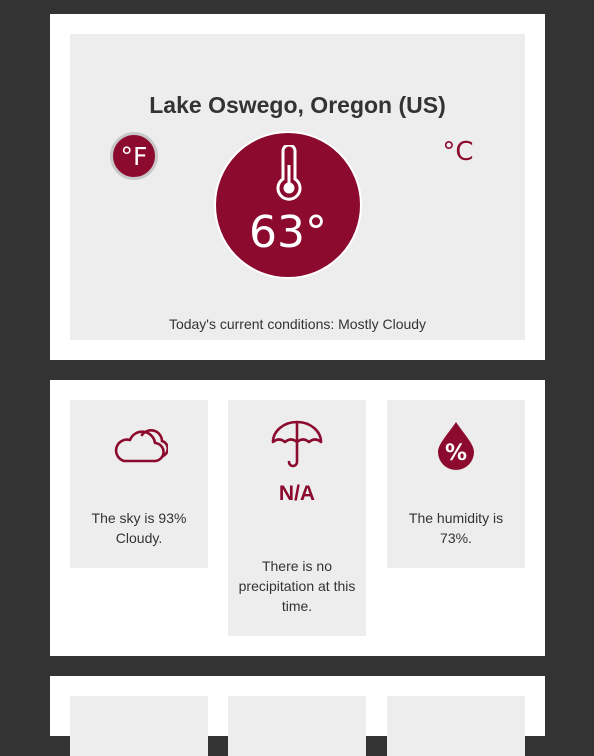 The height and width of the screenshot is (756, 594). What do you see at coordinates (458, 152) in the screenshot?
I see `celsius-toggle-button: °C` at bounding box center [458, 152].